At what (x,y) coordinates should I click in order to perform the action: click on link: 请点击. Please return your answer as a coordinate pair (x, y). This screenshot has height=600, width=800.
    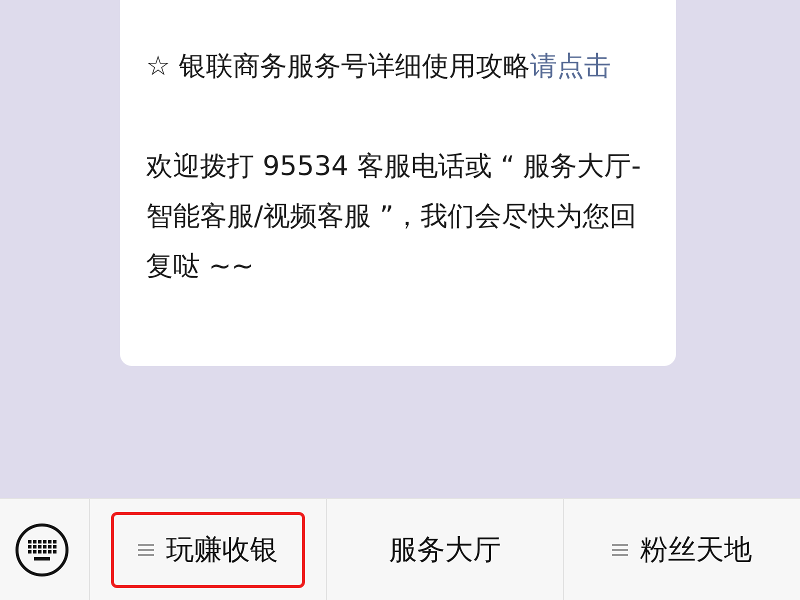
    Looking at the image, I should click on (570, 66).